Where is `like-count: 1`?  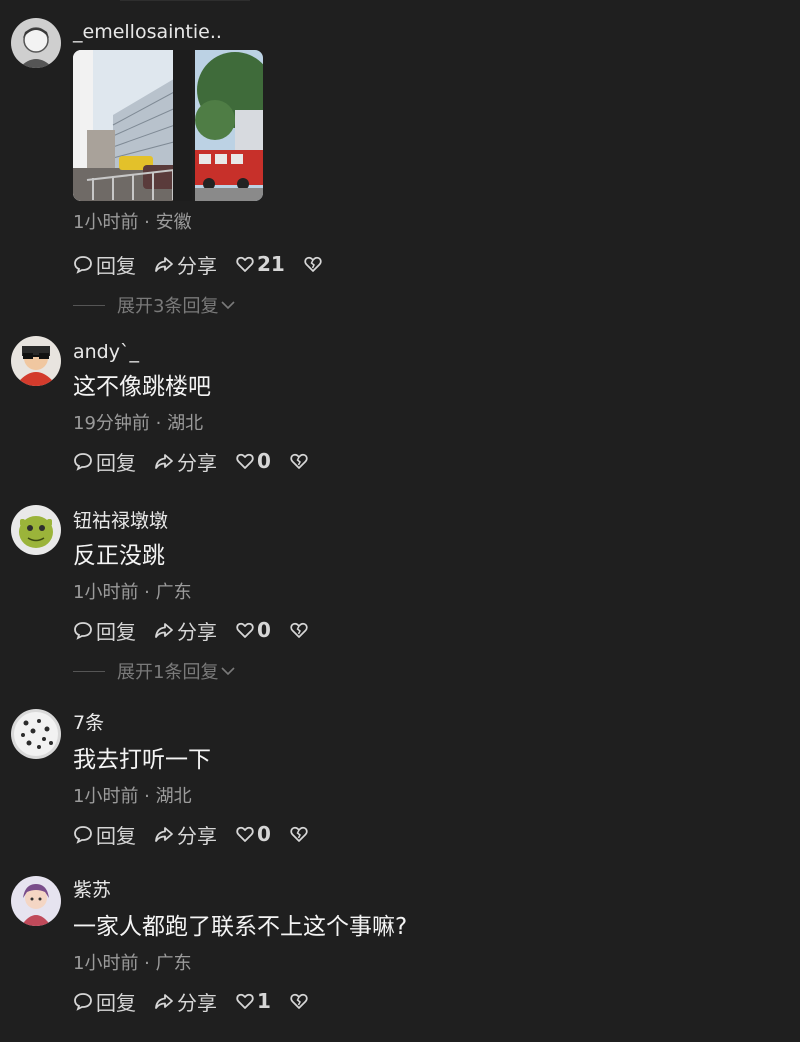
like-count: 1 is located at coordinates (264, 1001).